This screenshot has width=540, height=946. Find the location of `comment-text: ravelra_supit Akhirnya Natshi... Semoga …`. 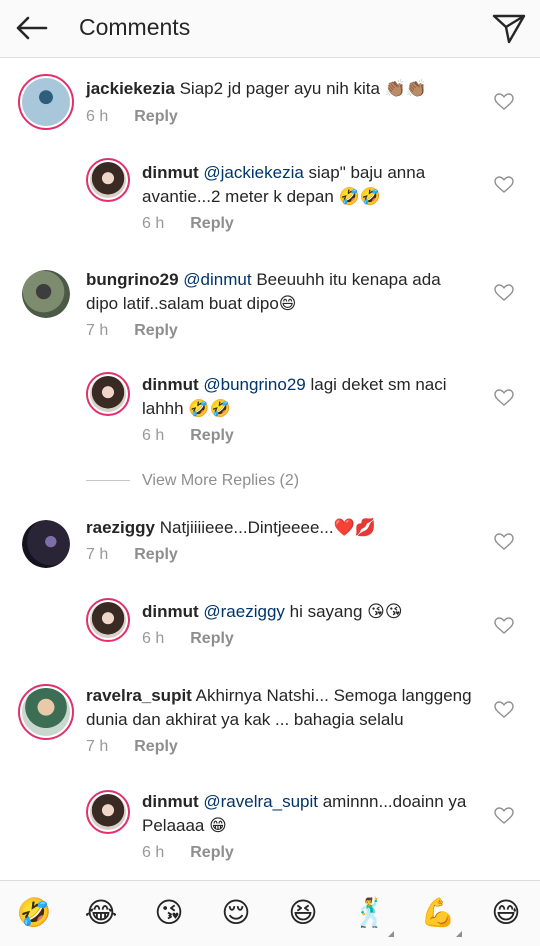

comment-text: ravelra_supit Akhirnya Natshi... Semoga … is located at coordinates (286, 708).